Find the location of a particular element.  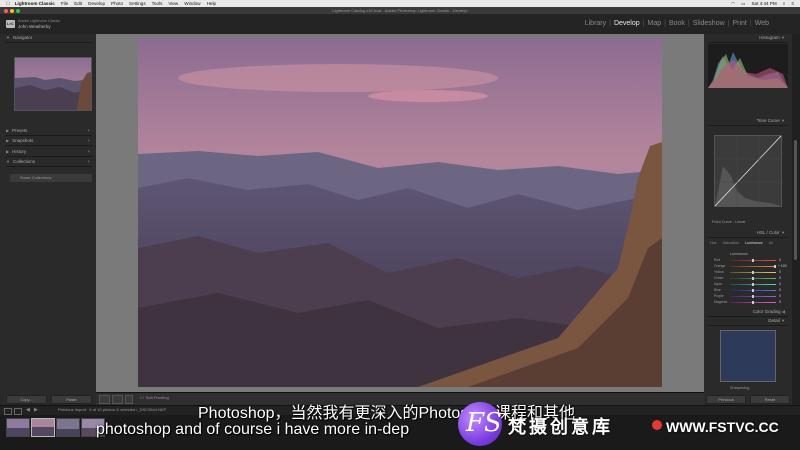

scrollbar-thumb is located at coordinates (795, 200).